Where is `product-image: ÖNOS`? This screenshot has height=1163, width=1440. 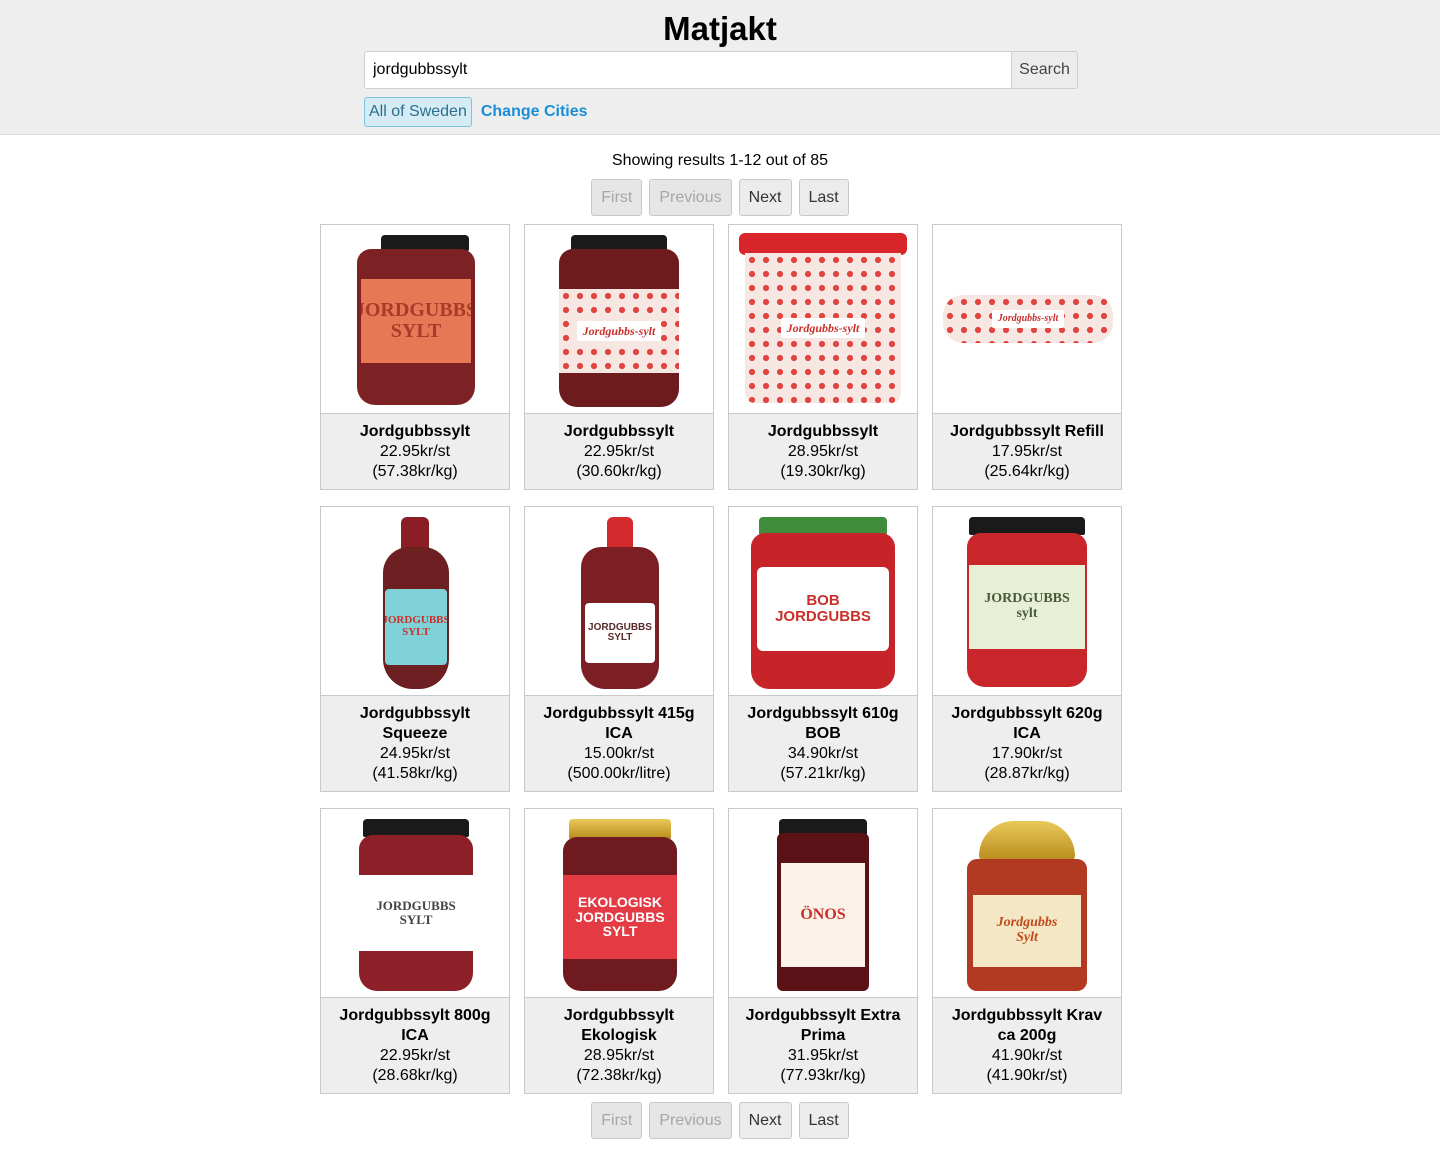 product-image: ÖNOS is located at coordinates (823, 903).